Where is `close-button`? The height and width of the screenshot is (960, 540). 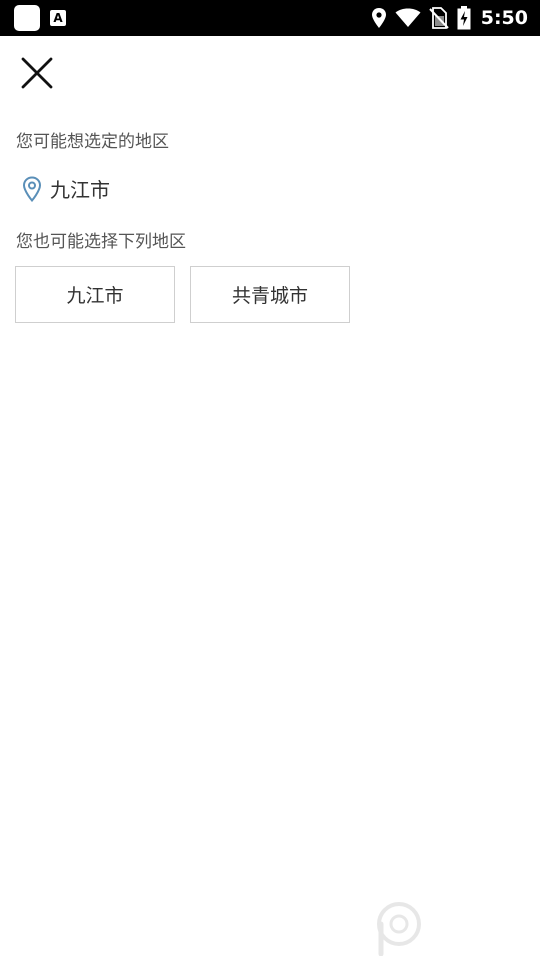 close-button is located at coordinates (37, 73).